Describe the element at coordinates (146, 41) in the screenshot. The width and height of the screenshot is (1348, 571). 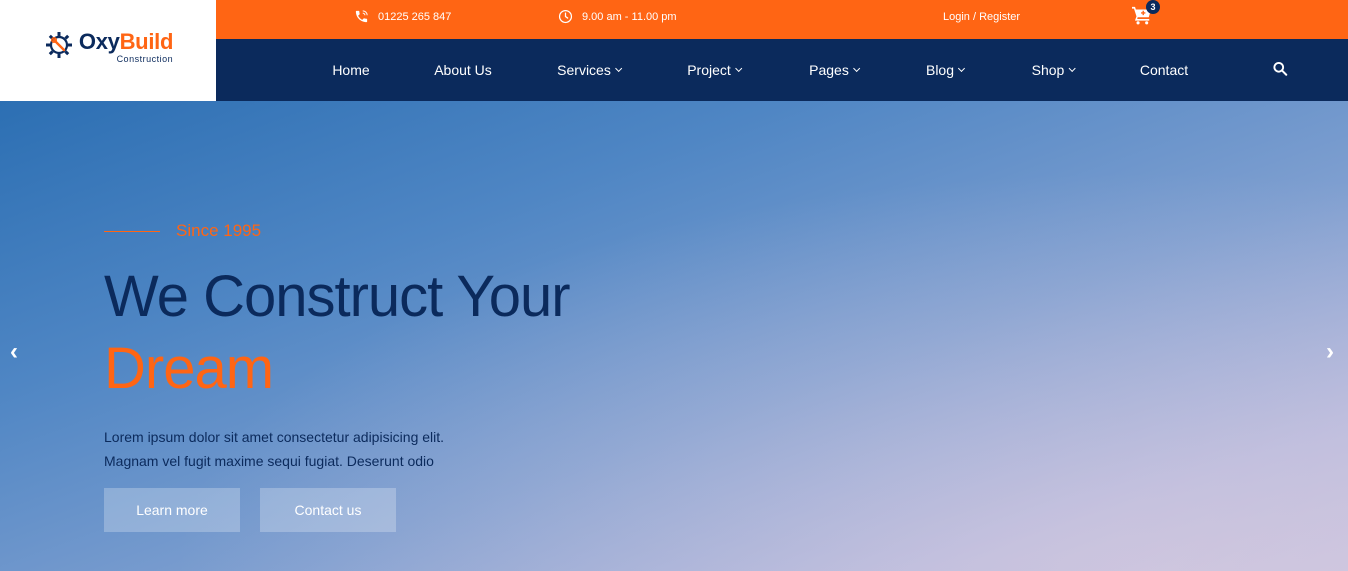
I see `logo-name-part2: Build` at that location.